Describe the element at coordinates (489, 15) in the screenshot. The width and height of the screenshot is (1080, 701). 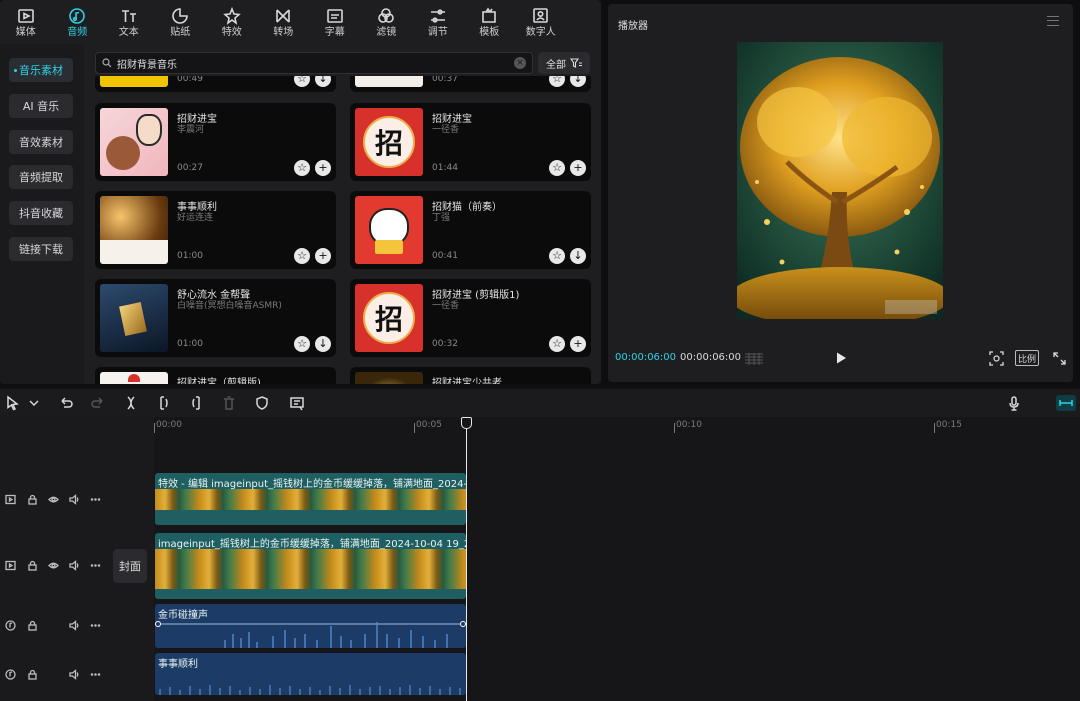
I see `template-icon` at that location.